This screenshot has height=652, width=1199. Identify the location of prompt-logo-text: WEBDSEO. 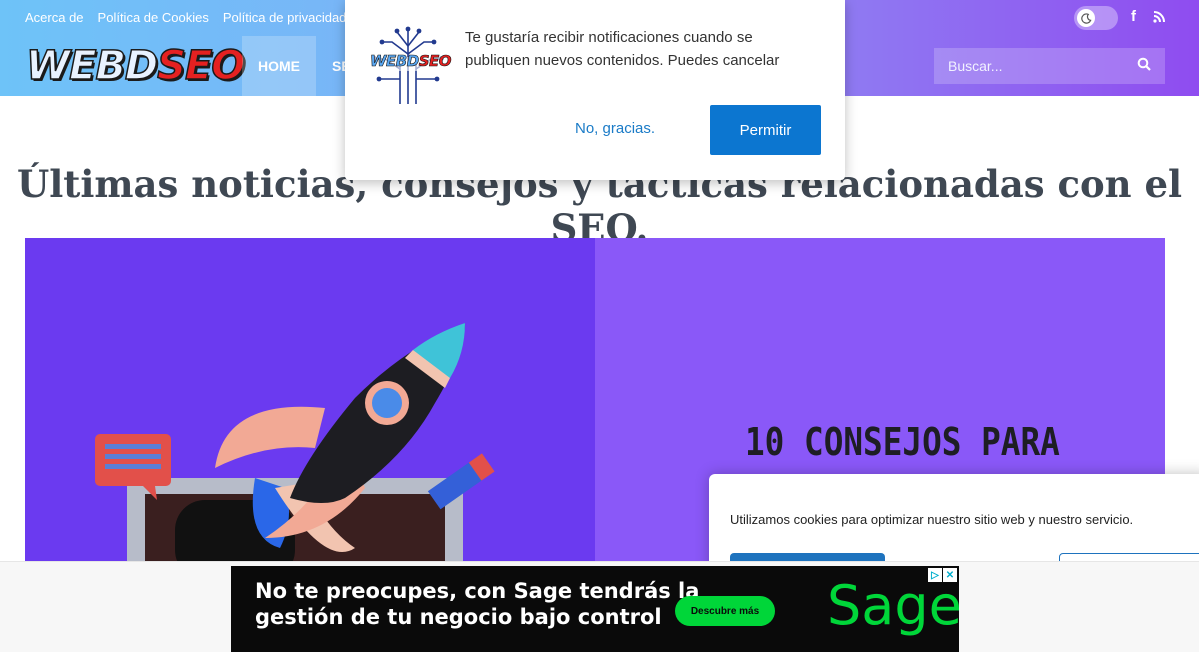
(411, 61).